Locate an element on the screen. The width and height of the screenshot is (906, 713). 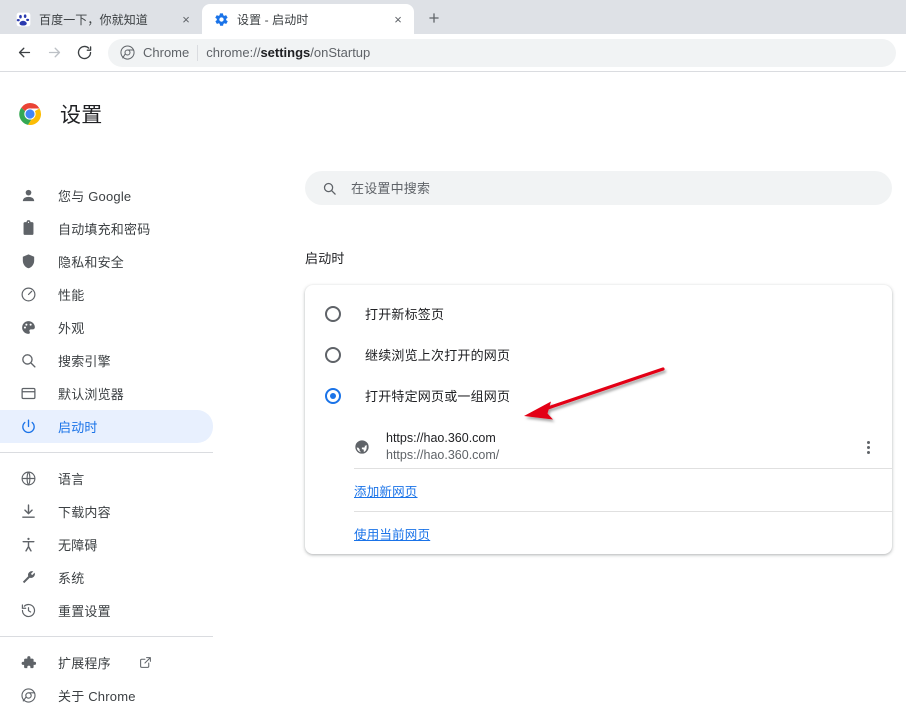
use-current-pages-link: 使用当前网页 is located at coordinates (392, 533).